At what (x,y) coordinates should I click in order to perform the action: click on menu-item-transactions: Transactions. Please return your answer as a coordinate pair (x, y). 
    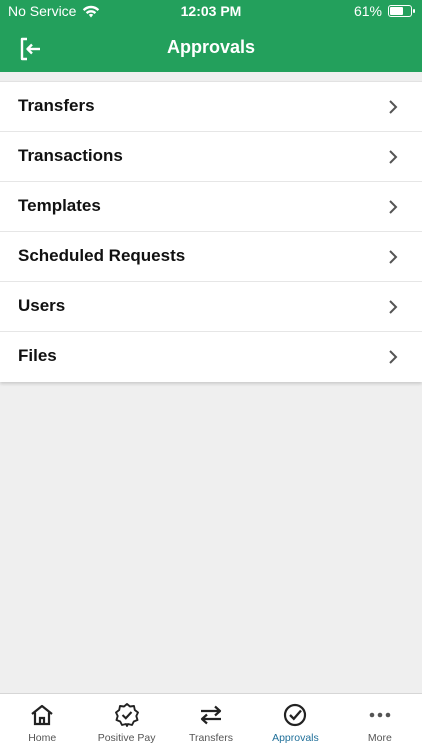
    Looking at the image, I should click on (211, 157).